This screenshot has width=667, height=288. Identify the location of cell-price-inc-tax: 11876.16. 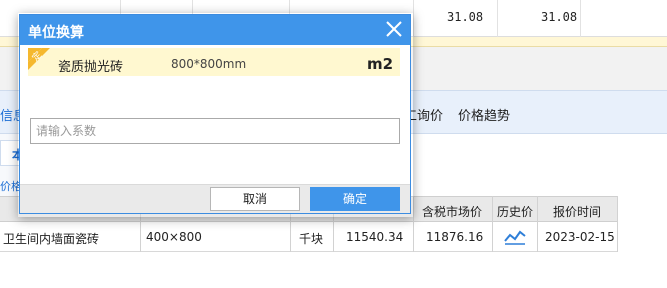
(455, 237).